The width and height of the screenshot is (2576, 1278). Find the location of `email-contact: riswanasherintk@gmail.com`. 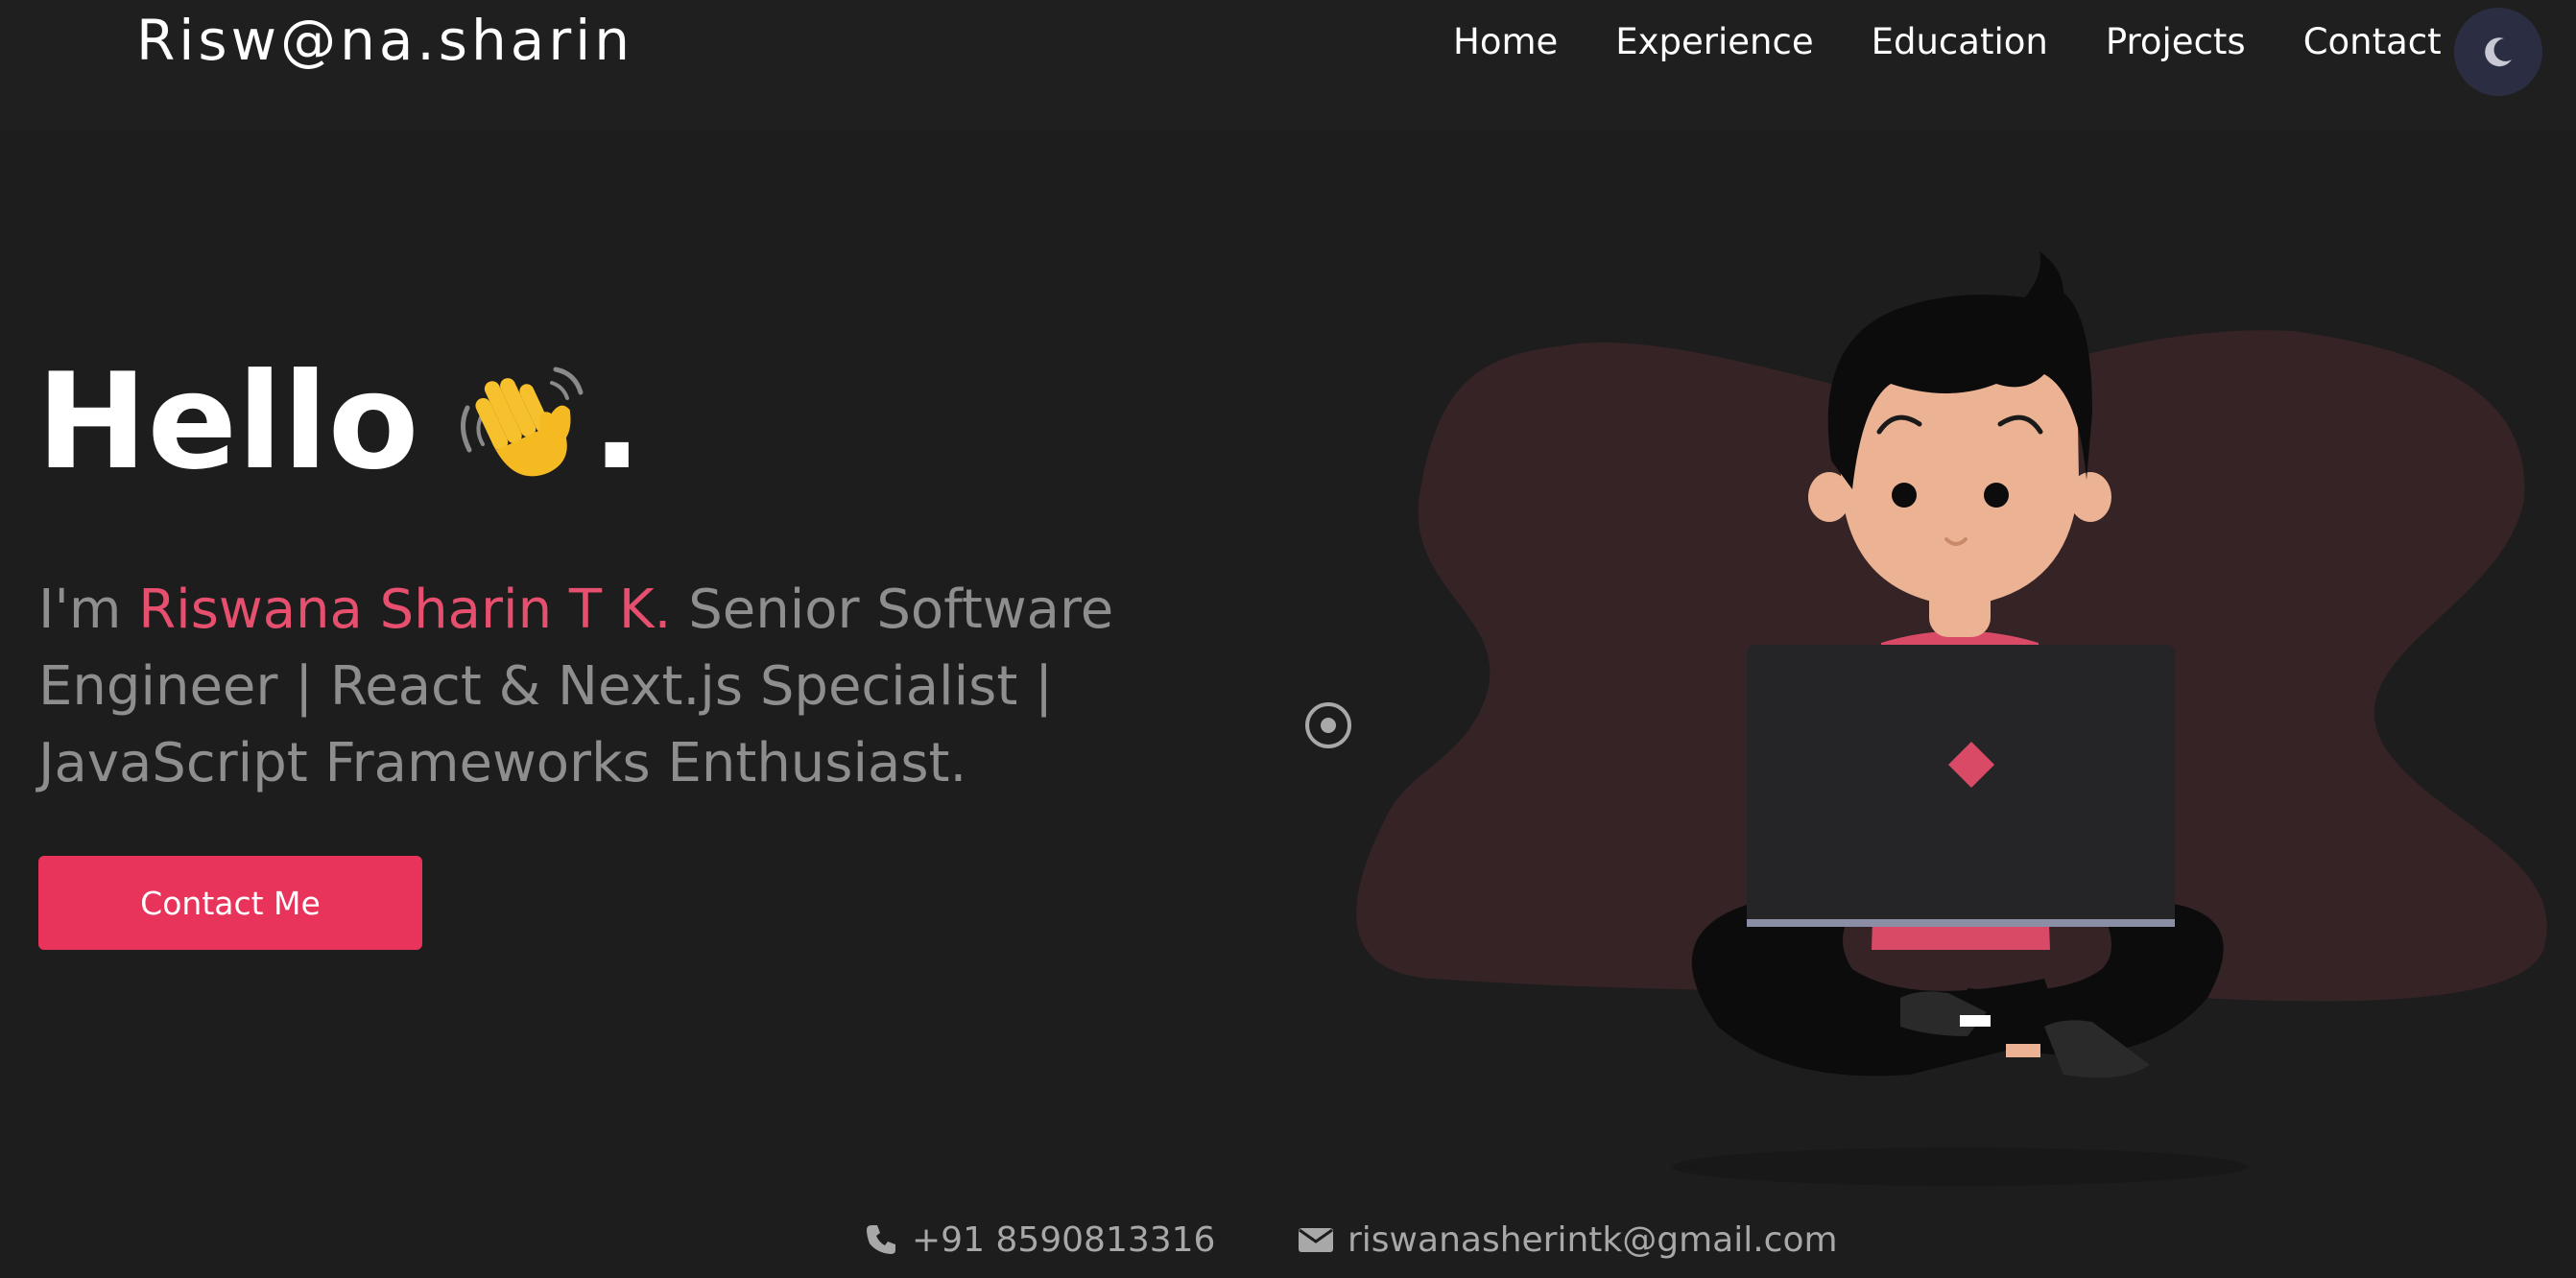

email-contact: riswanasherintk@gmail.com is located at coordinates (1568, 1239).